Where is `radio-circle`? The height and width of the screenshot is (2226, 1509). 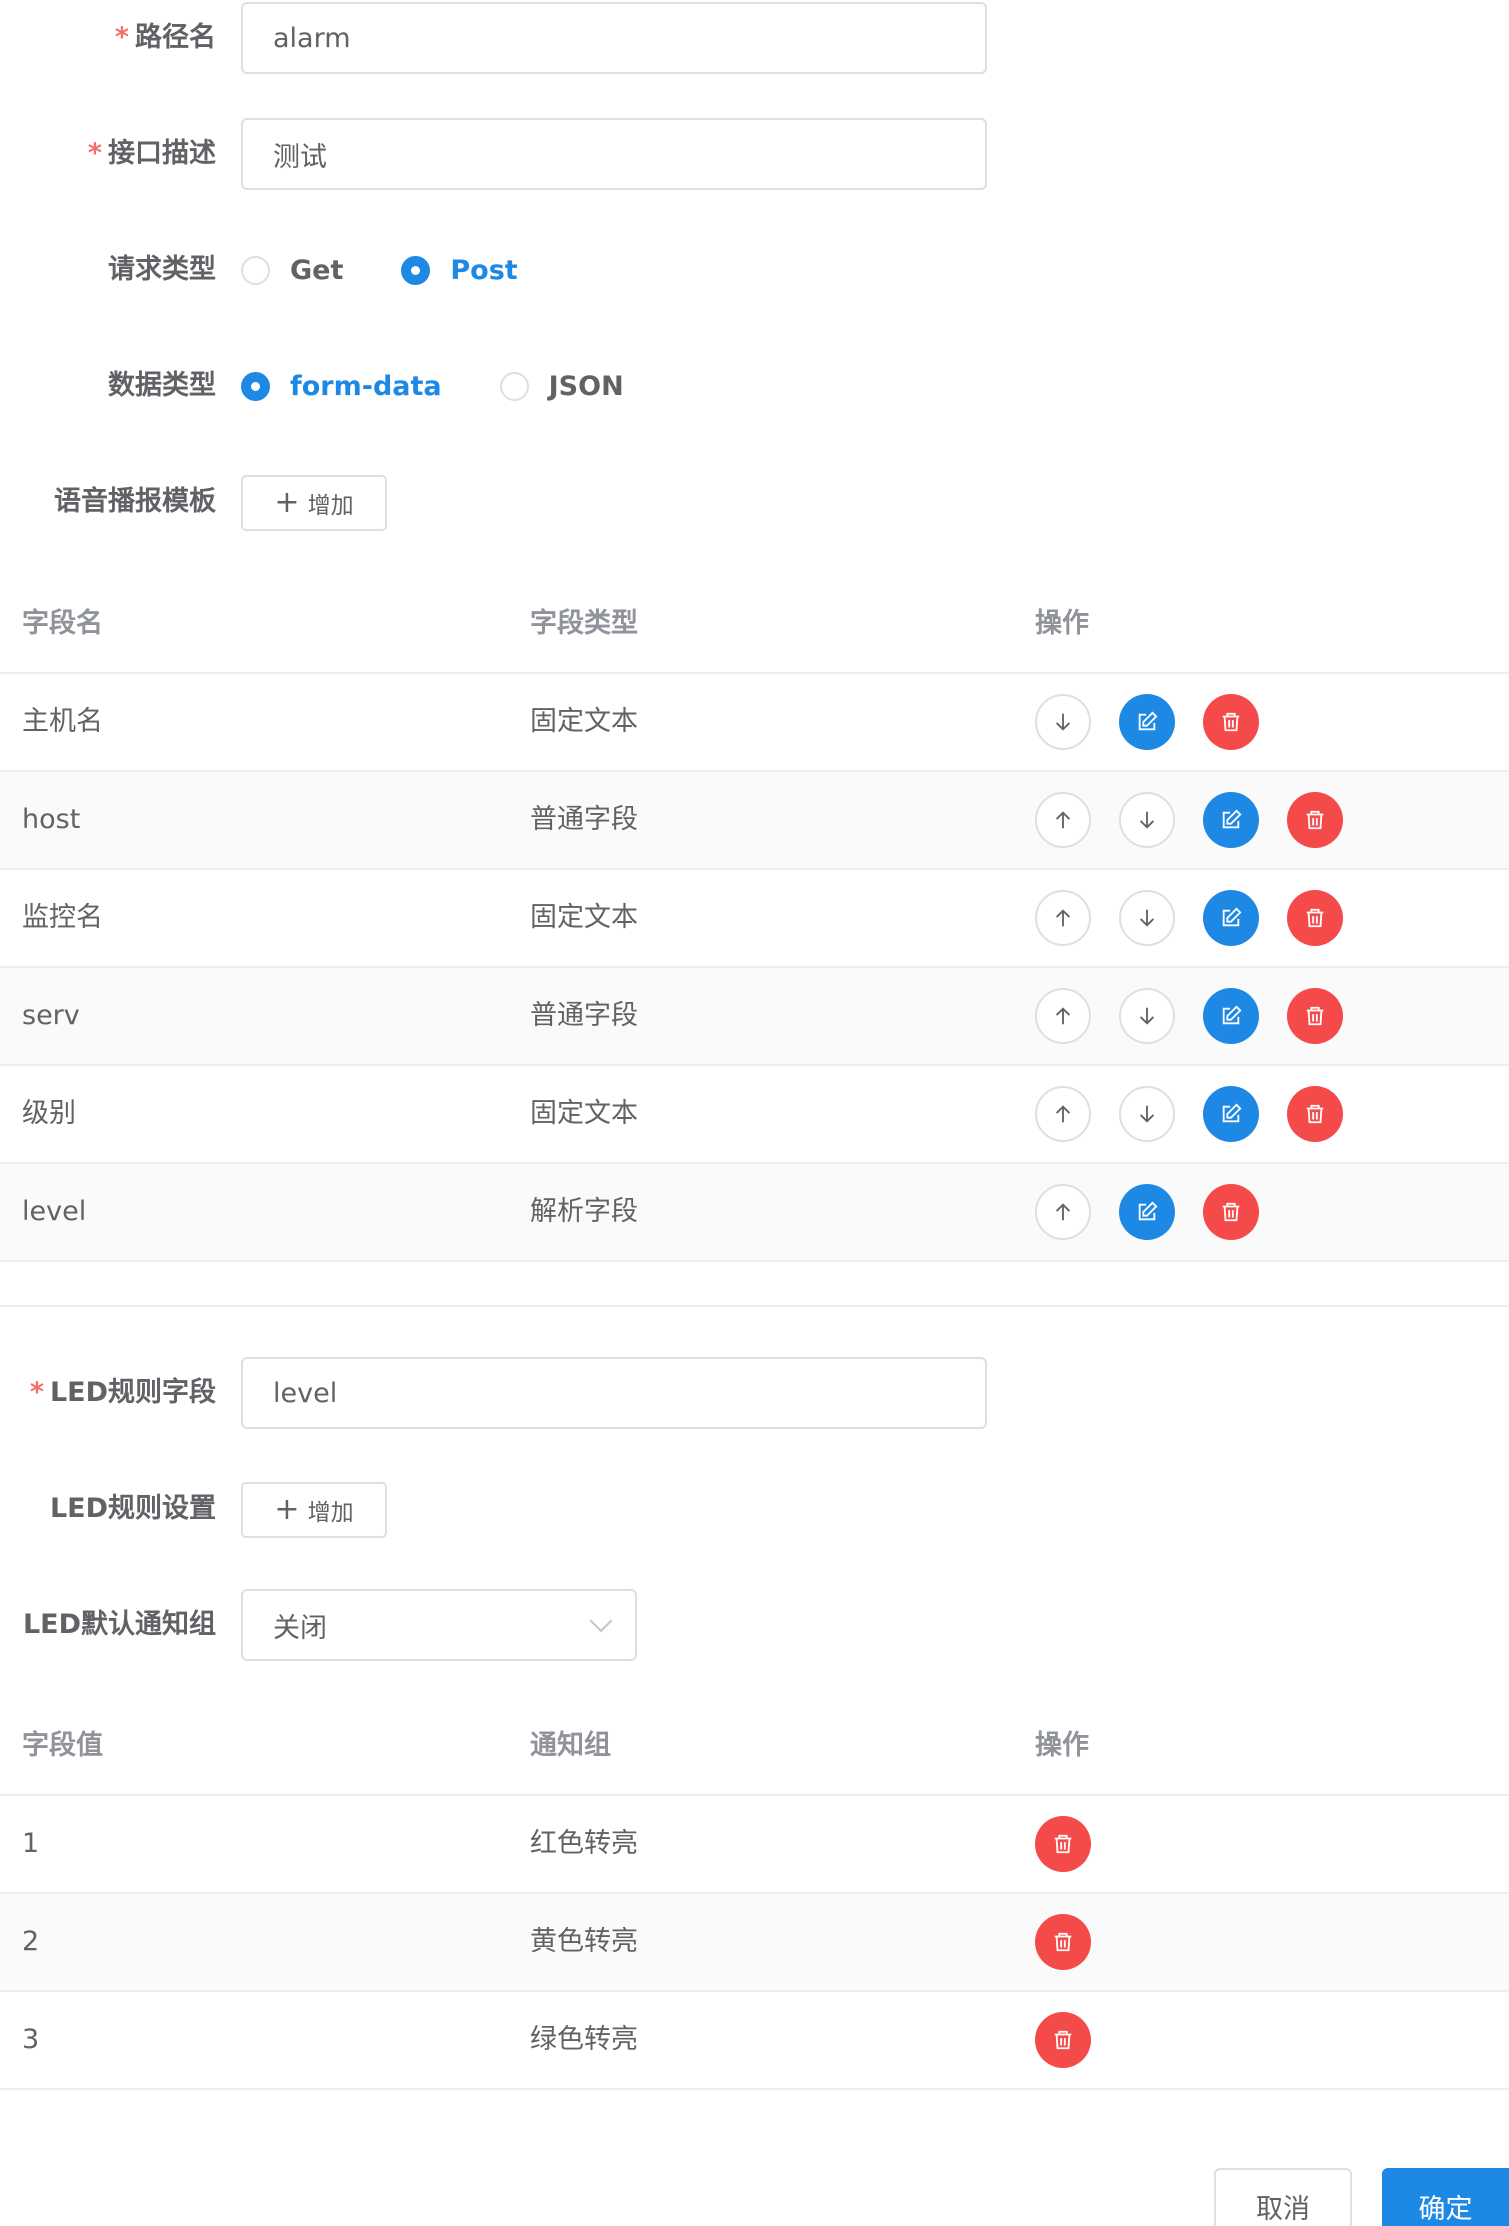 radio-circle is located at coordinates (514, 386).